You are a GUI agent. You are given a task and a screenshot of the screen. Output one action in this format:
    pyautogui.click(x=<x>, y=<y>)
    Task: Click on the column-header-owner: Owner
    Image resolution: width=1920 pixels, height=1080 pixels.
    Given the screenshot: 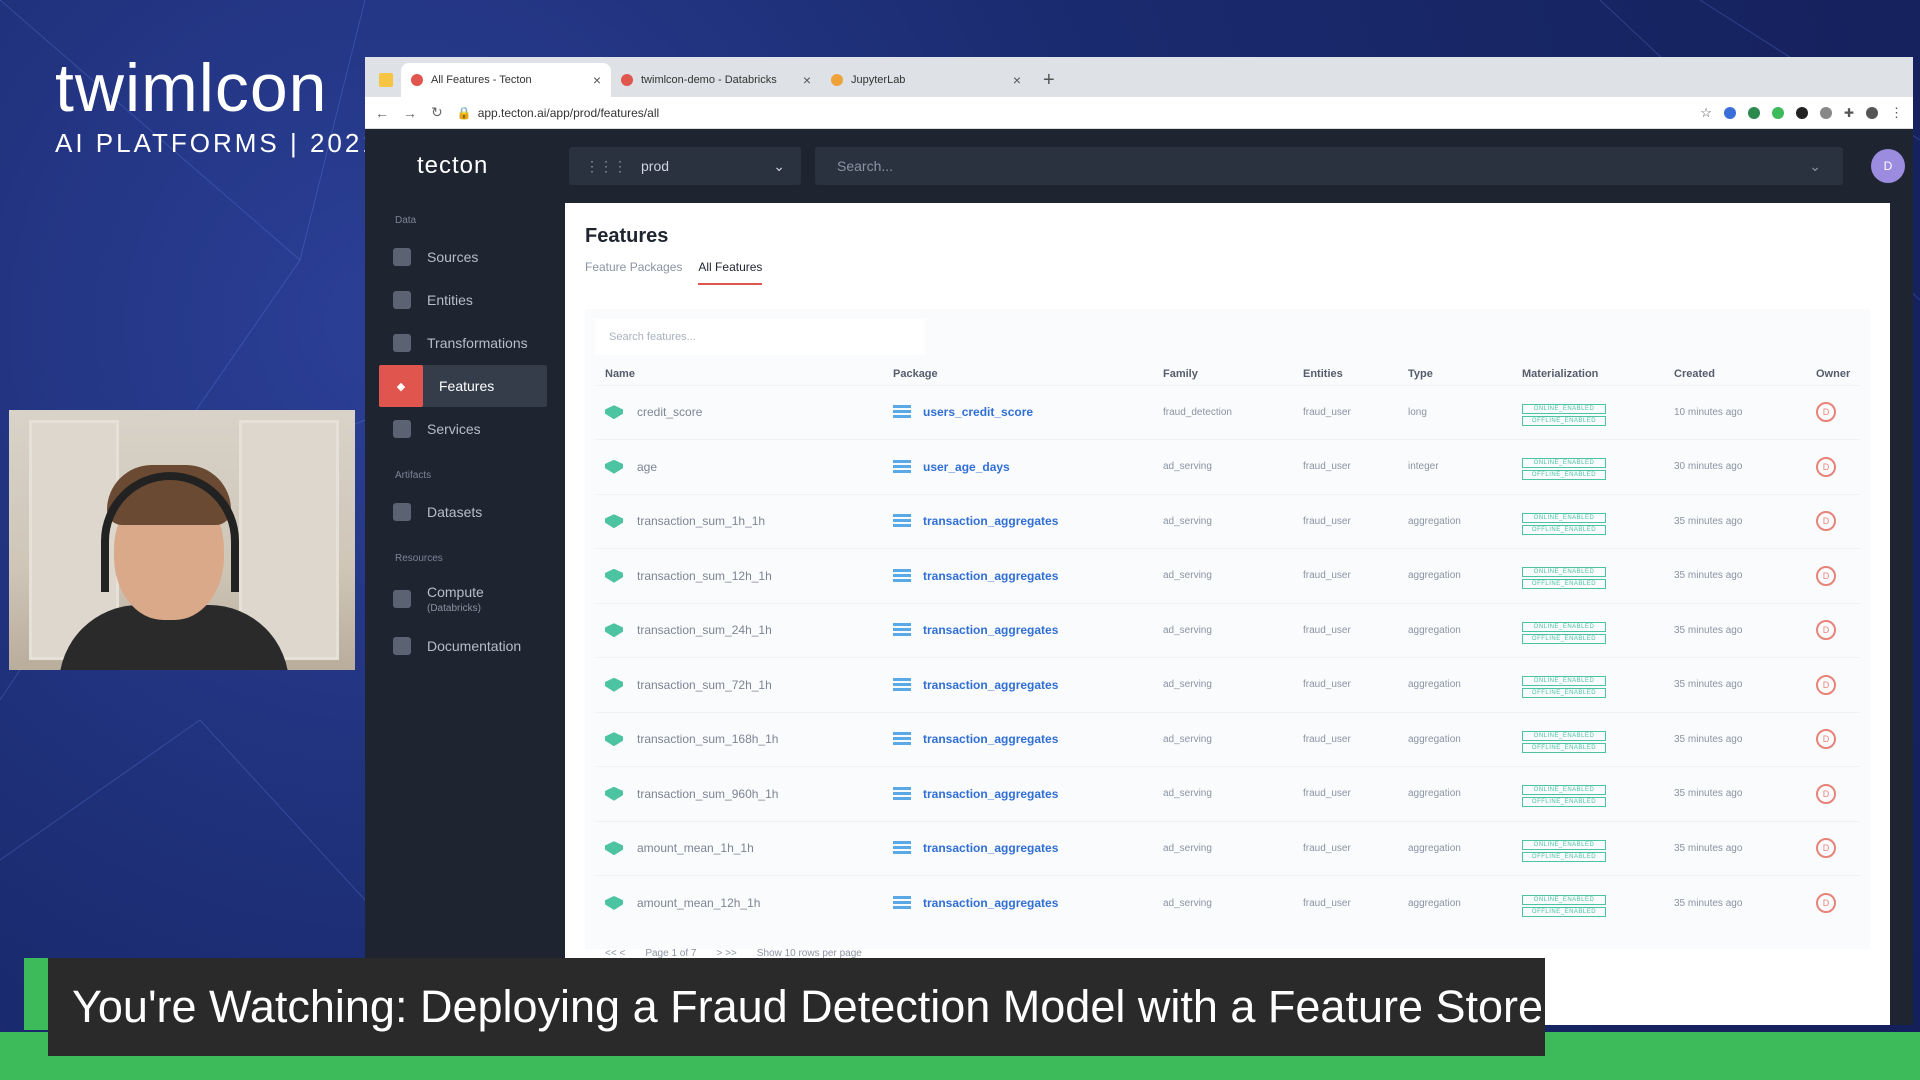 What is the action you would take?
    pyautogui.click(x=1833, y=374)
    